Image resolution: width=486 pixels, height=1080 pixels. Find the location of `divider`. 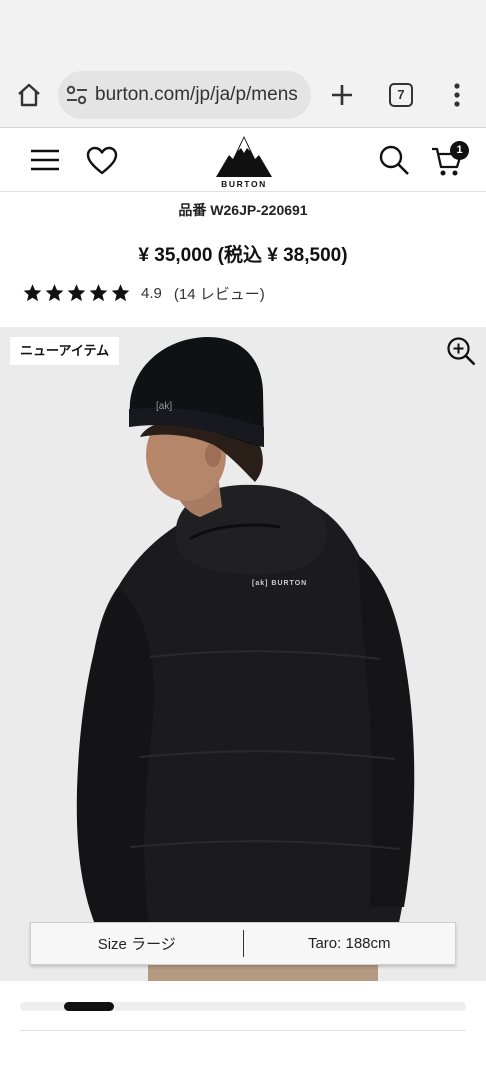

divider is located at coordinates (243, 1030).